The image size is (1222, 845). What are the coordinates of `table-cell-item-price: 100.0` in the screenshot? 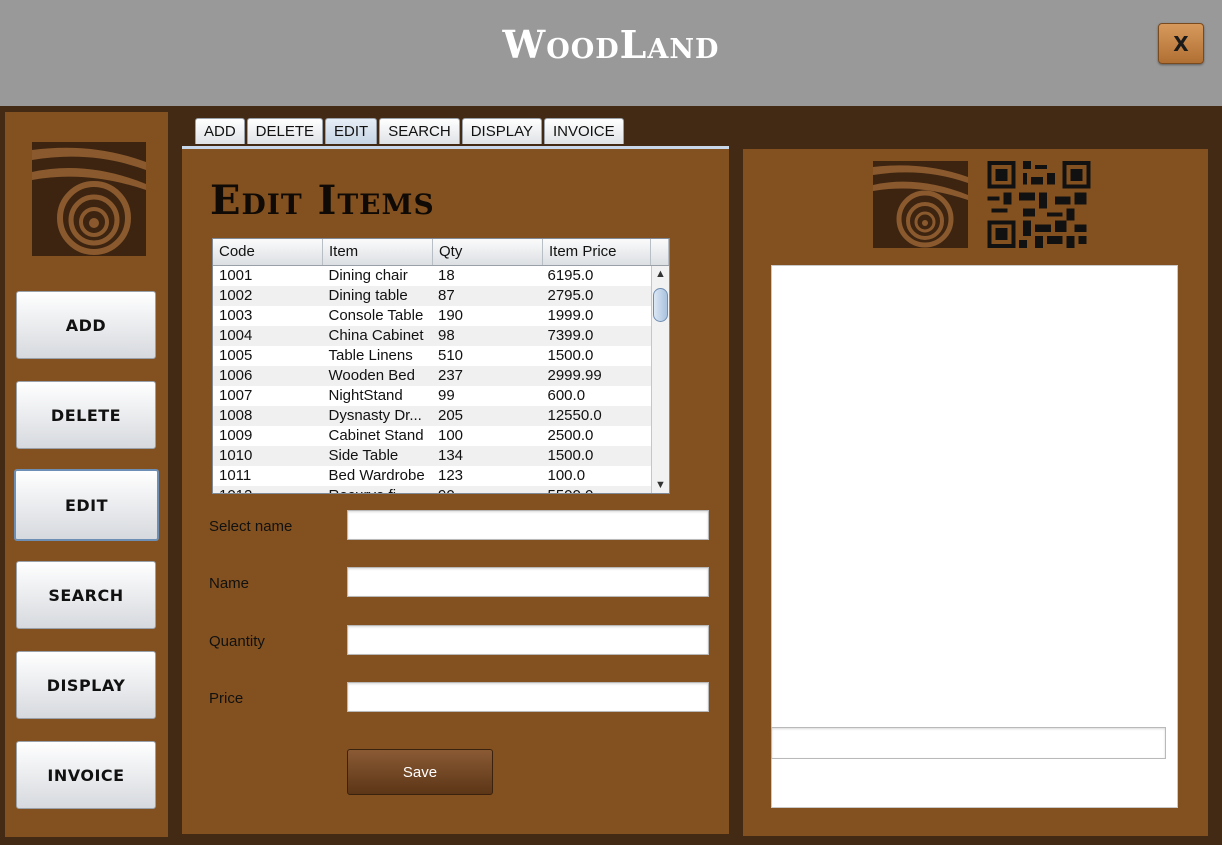 It's located at (566, 475).